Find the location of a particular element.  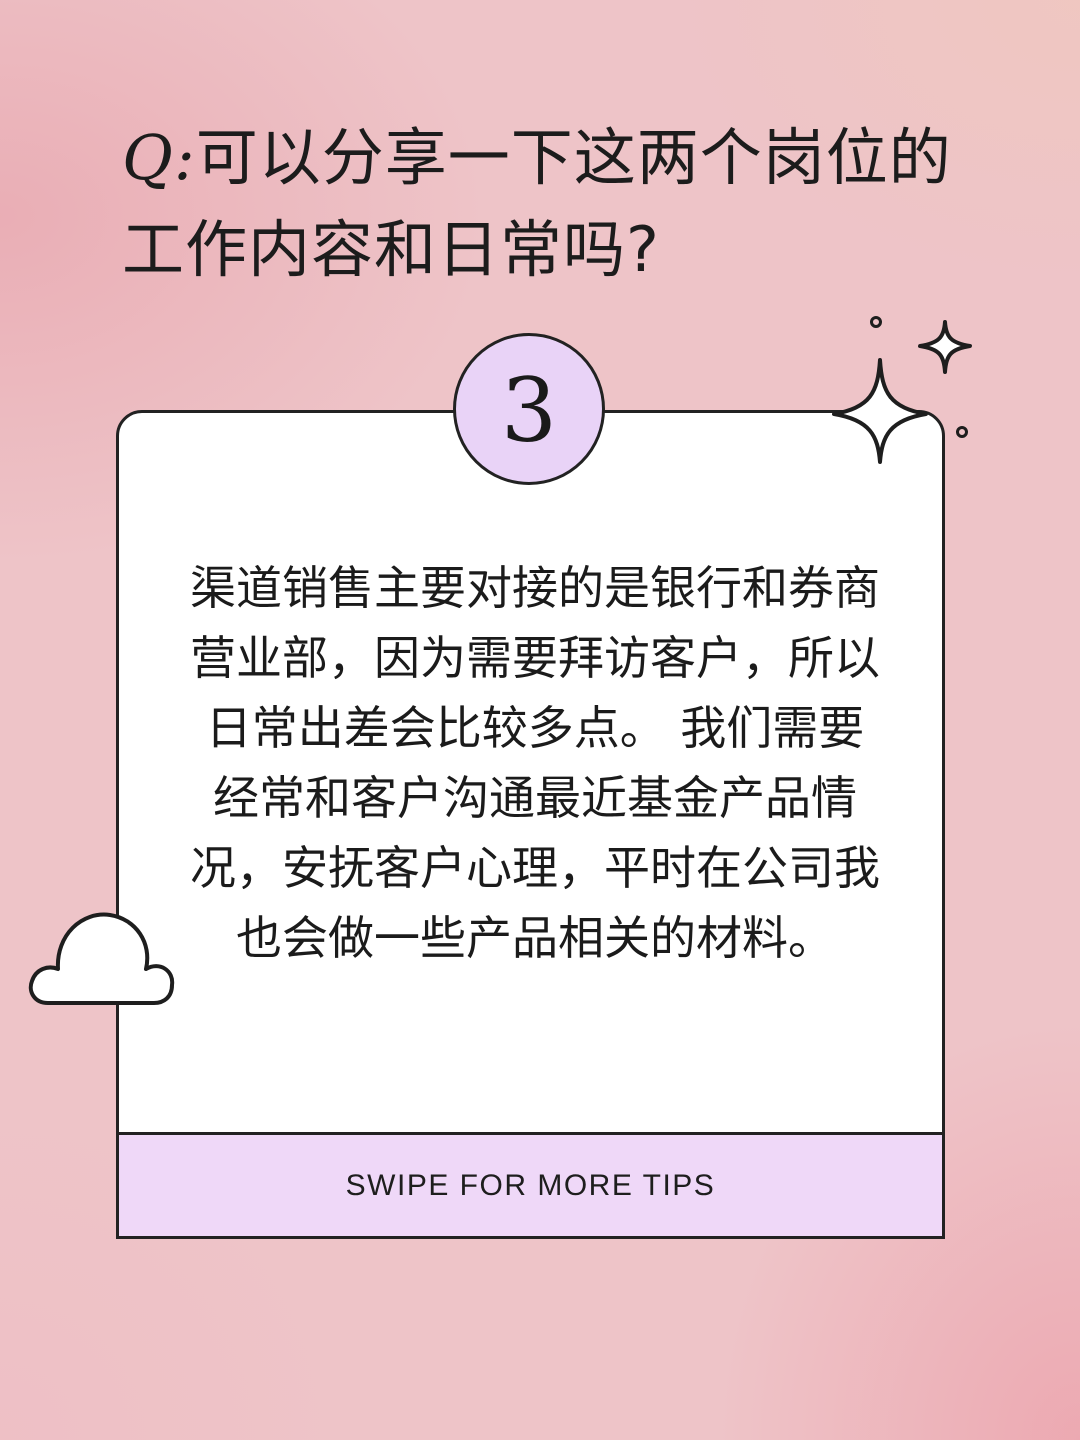

page-title: Q:可以分享一下这两个岗位的工作内容和日常吗? is located at coordinates (552, 204).